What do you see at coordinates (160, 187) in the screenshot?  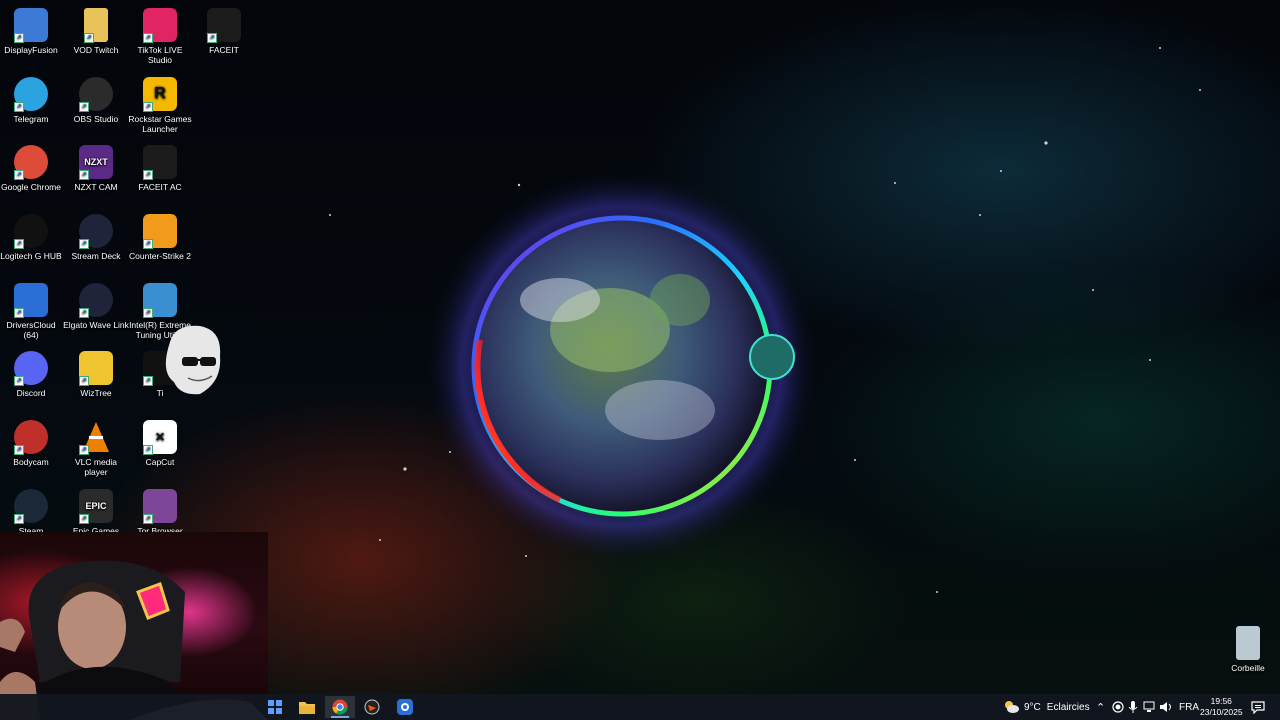 I see `desktop-icon-label: FACEIT AC` at bounding box center [160, 187].